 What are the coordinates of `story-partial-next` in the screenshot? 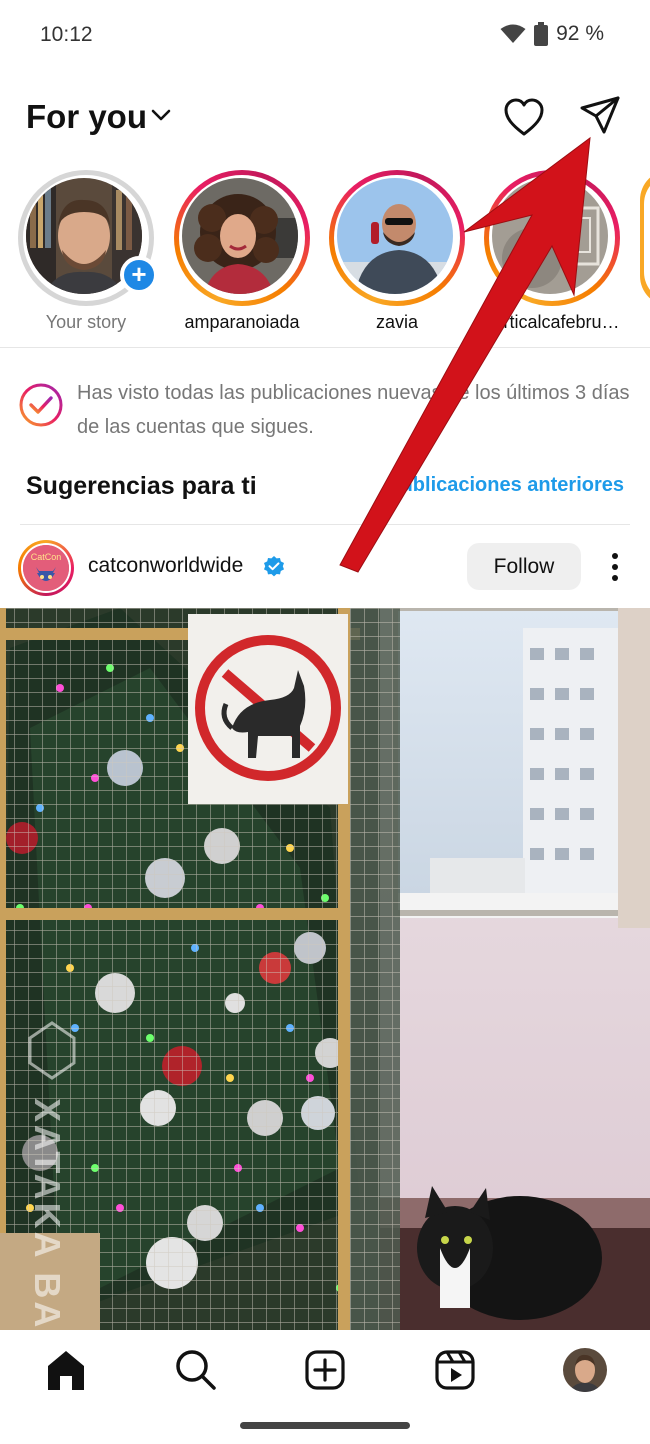 It's located at (645, 238).